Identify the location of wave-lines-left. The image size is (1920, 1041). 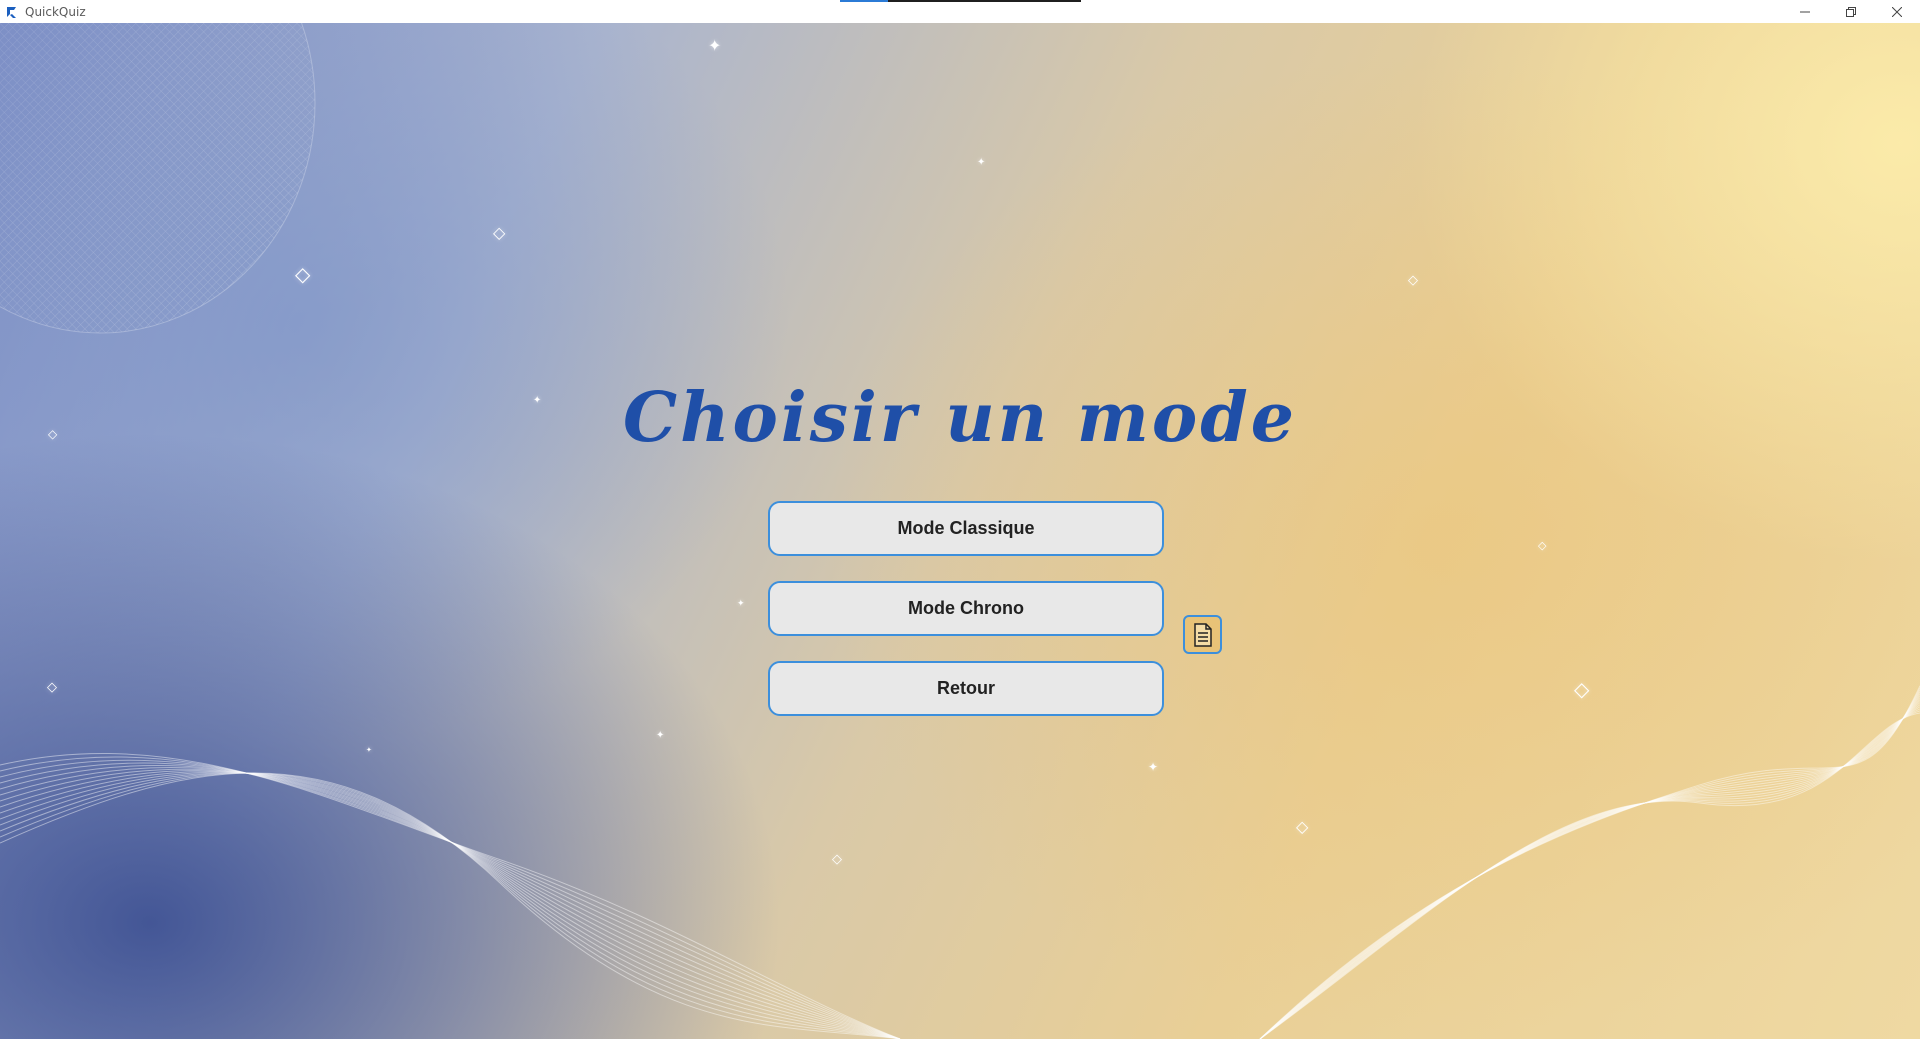
(450, 896).